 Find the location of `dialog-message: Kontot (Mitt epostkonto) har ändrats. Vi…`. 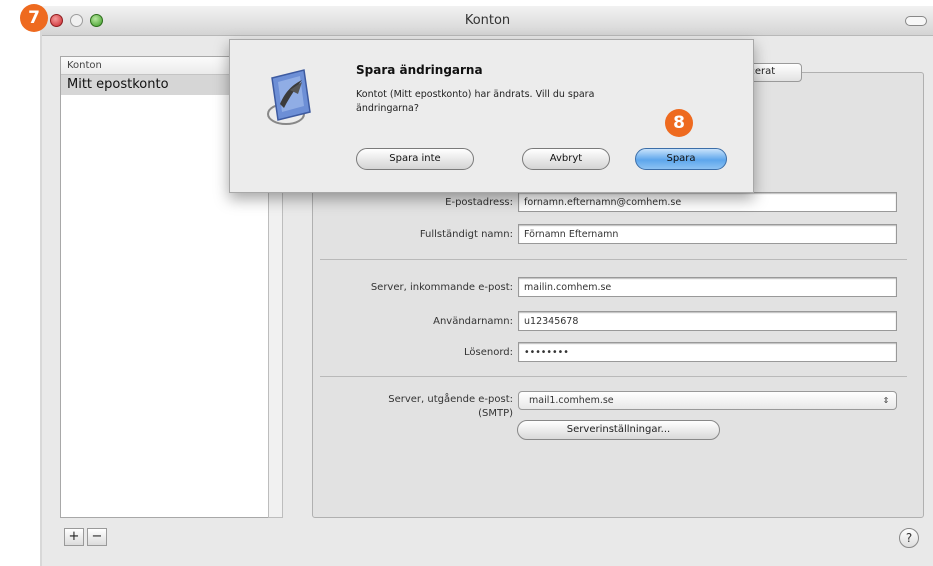

dialog-message: Kontot (Mitt epostkonto) har ändrats. Vi… is located at coordinates (475, 101).